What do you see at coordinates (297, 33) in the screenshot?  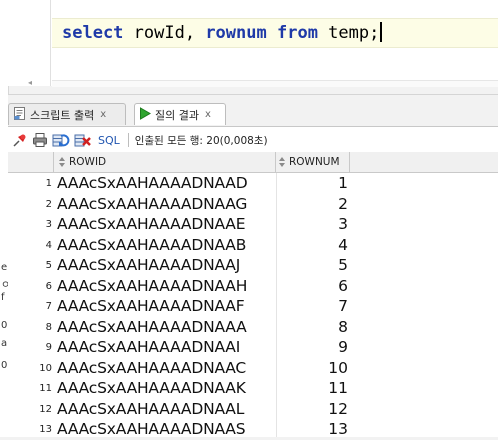 I see `code-keyword: from` at bounding box center [297, 33].